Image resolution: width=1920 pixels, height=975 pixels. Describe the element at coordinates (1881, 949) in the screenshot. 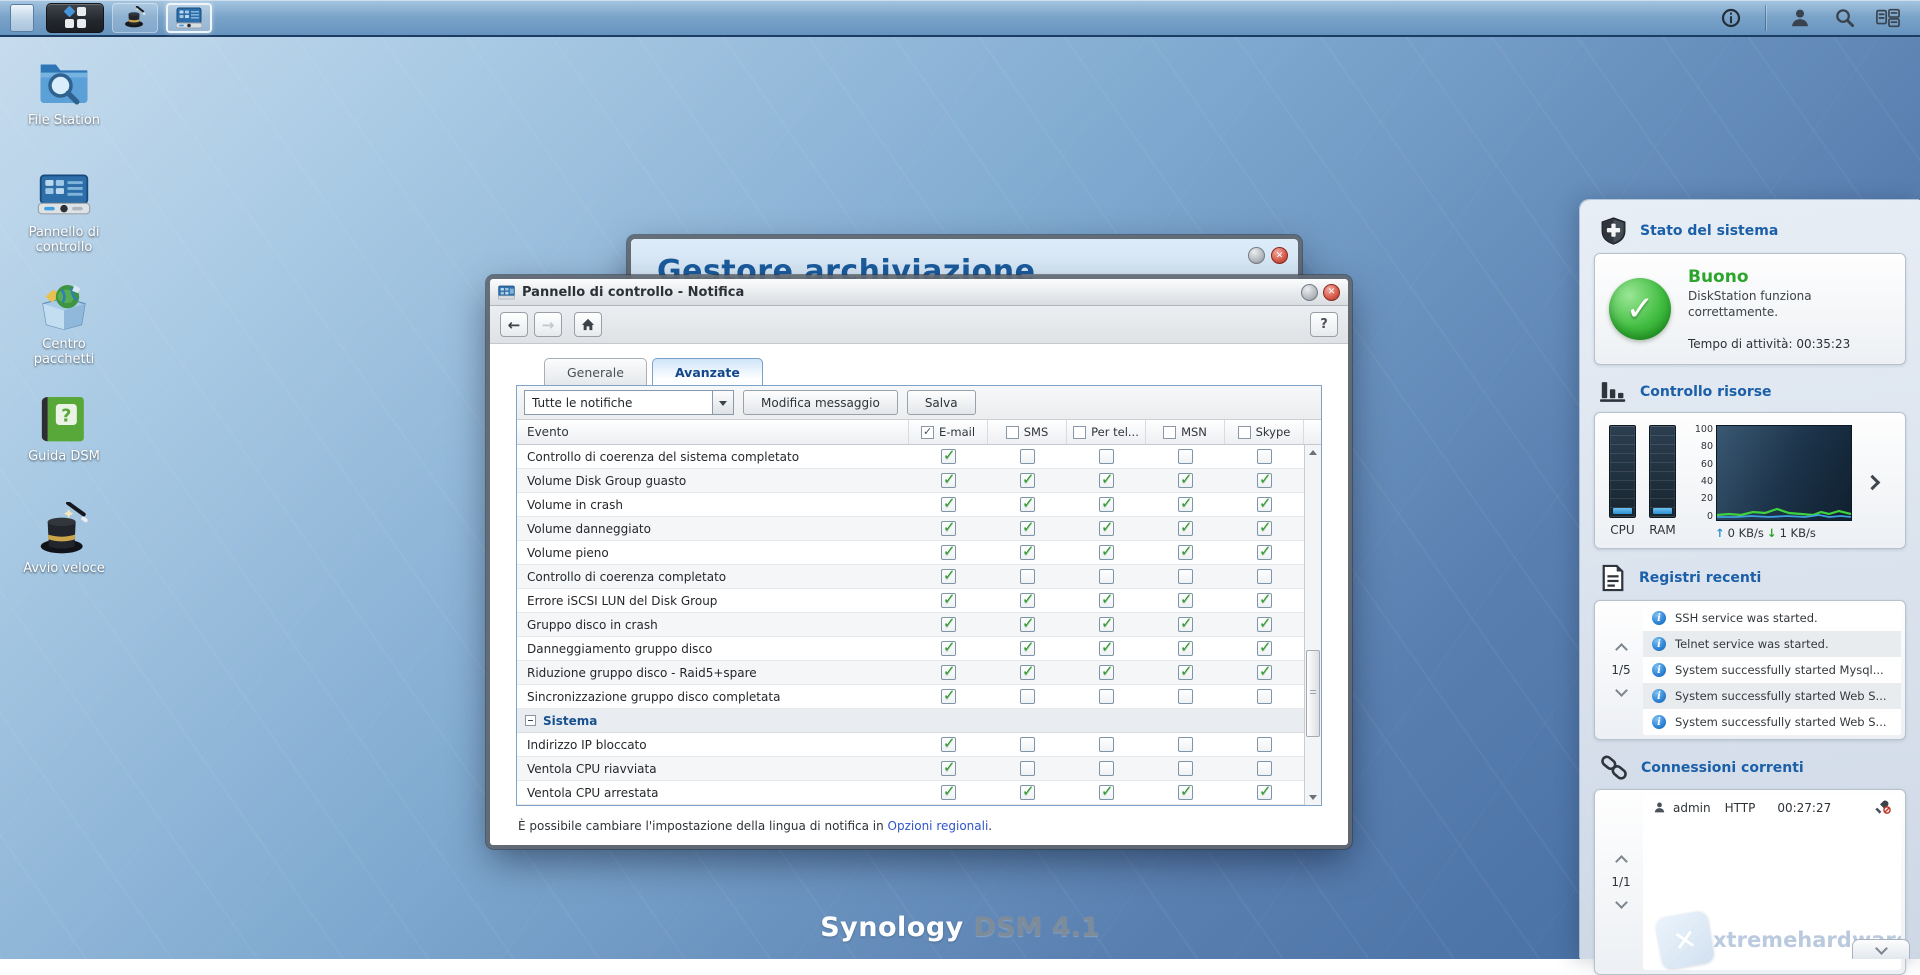

I see `panel-collapse-tab` at that location.